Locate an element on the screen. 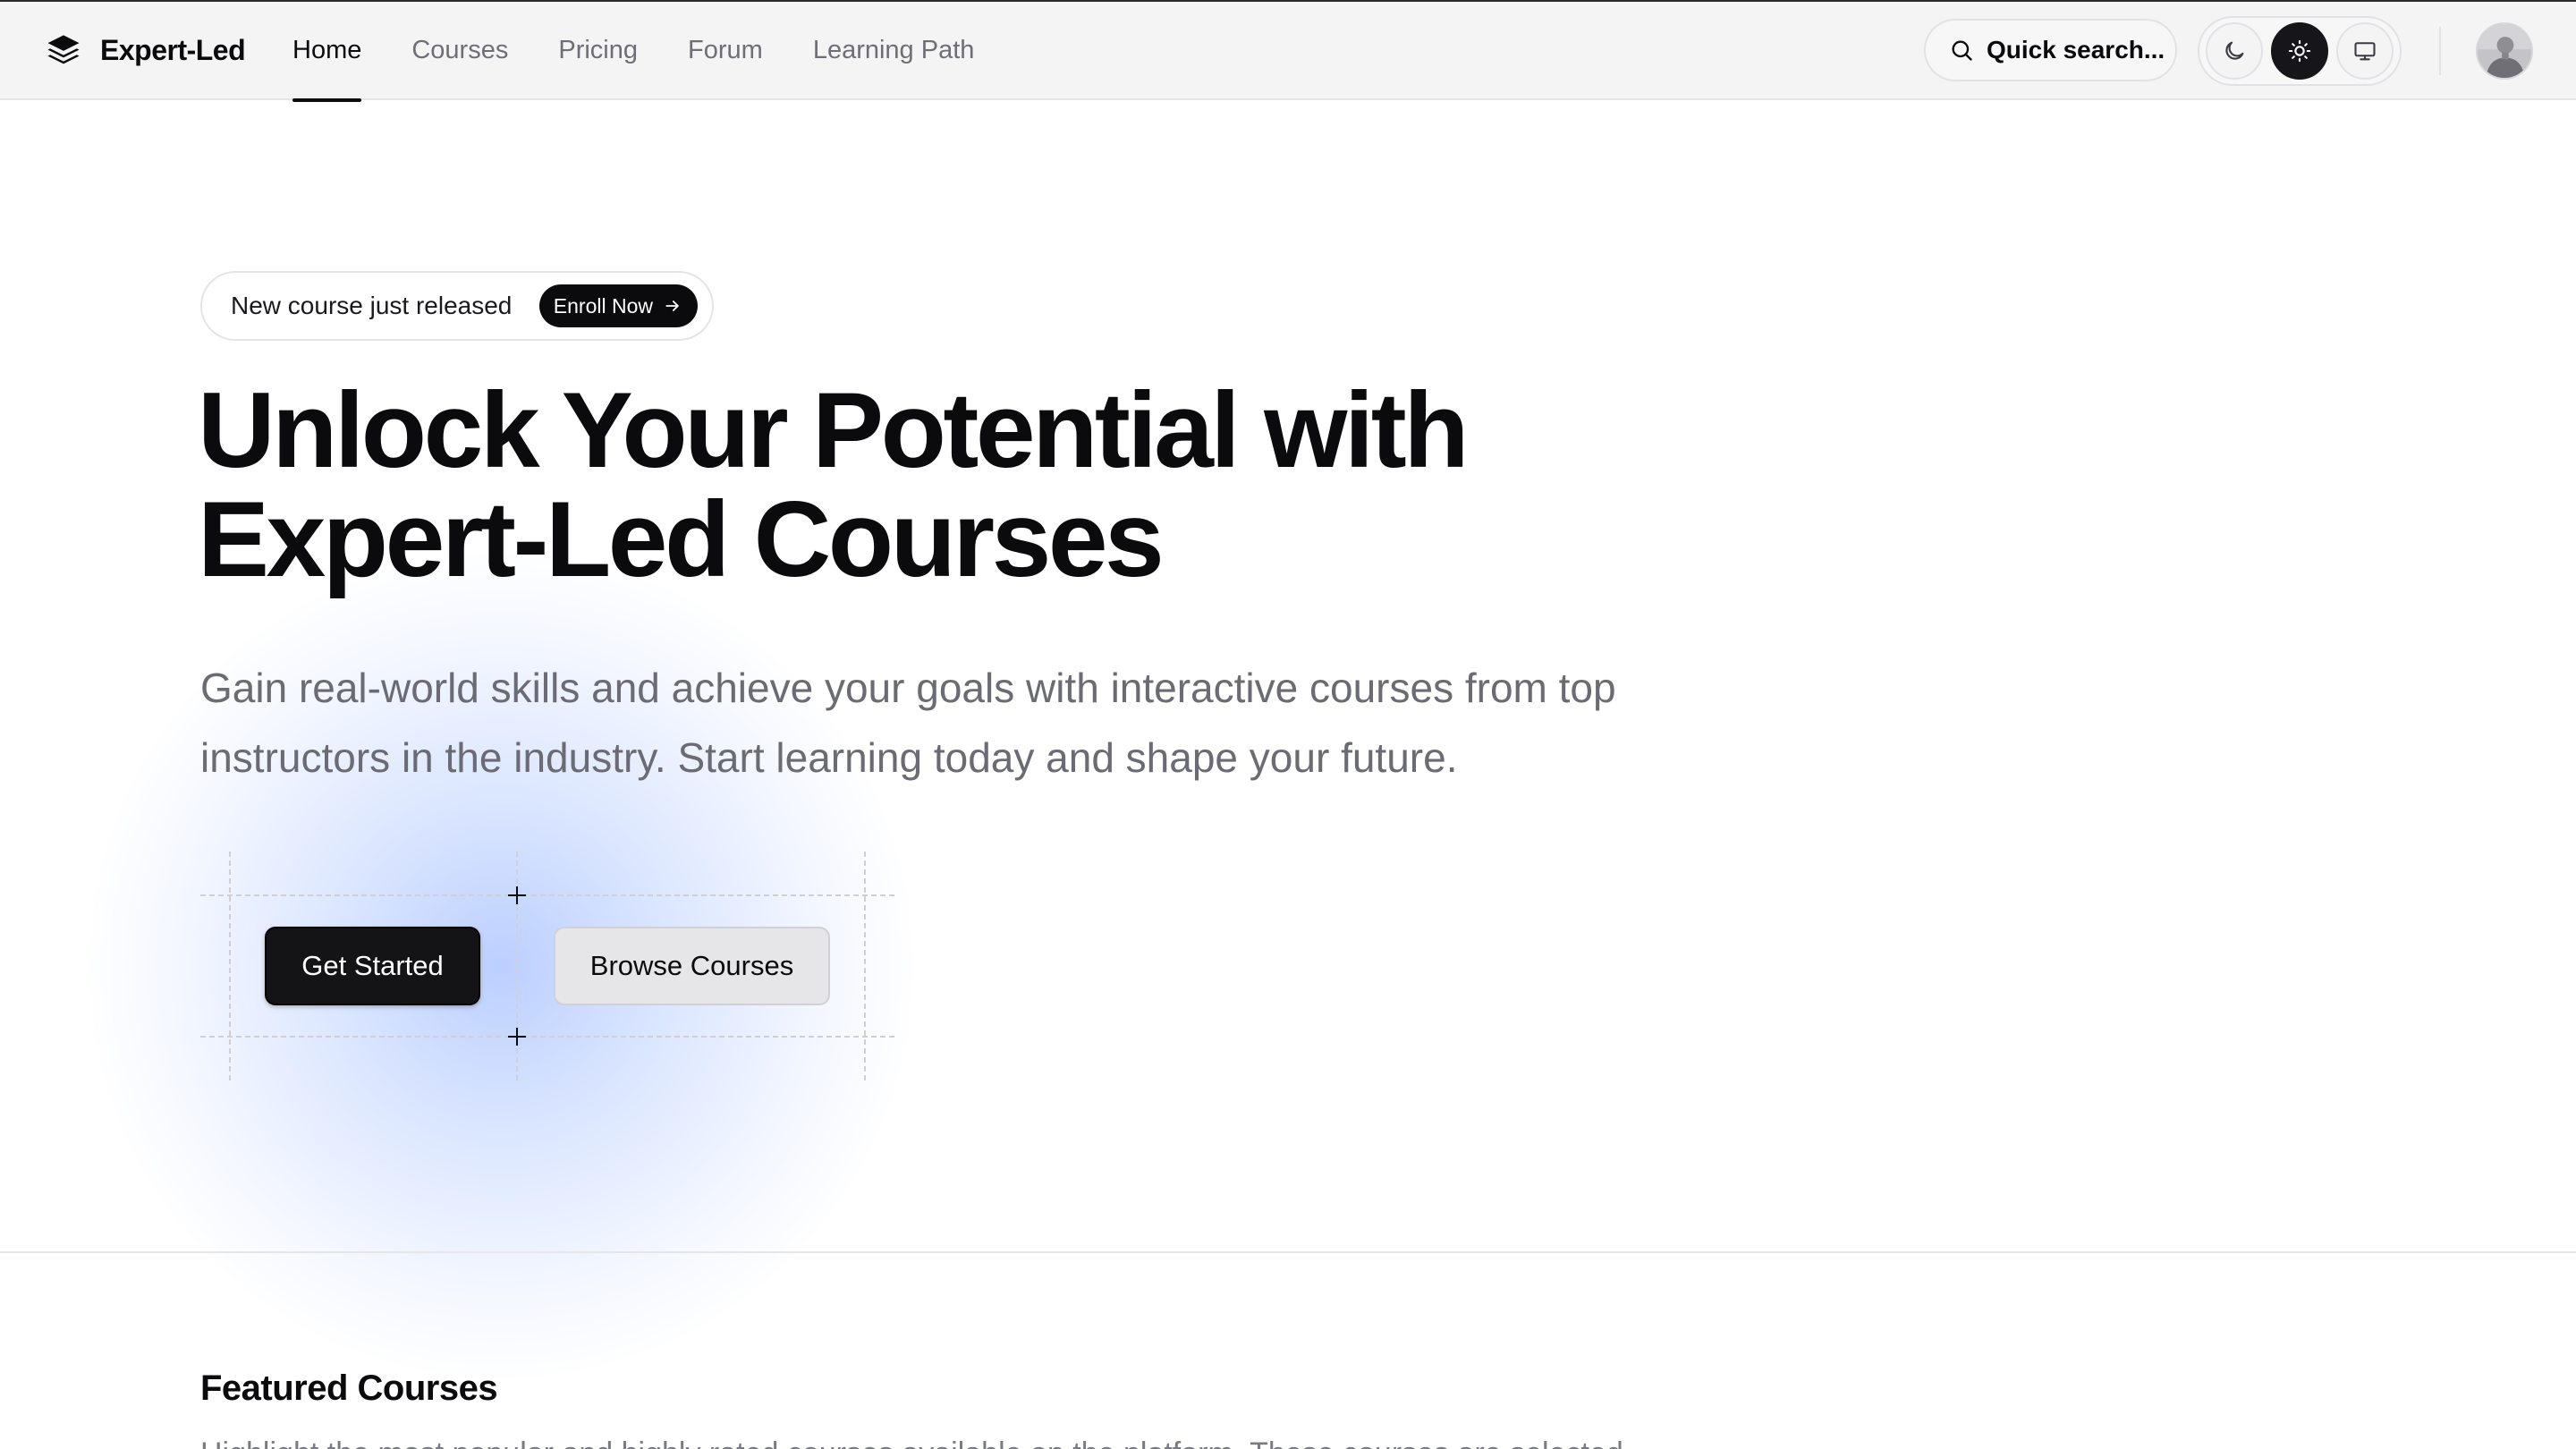  arrow-right-icon is located at coordinates (672, 306).